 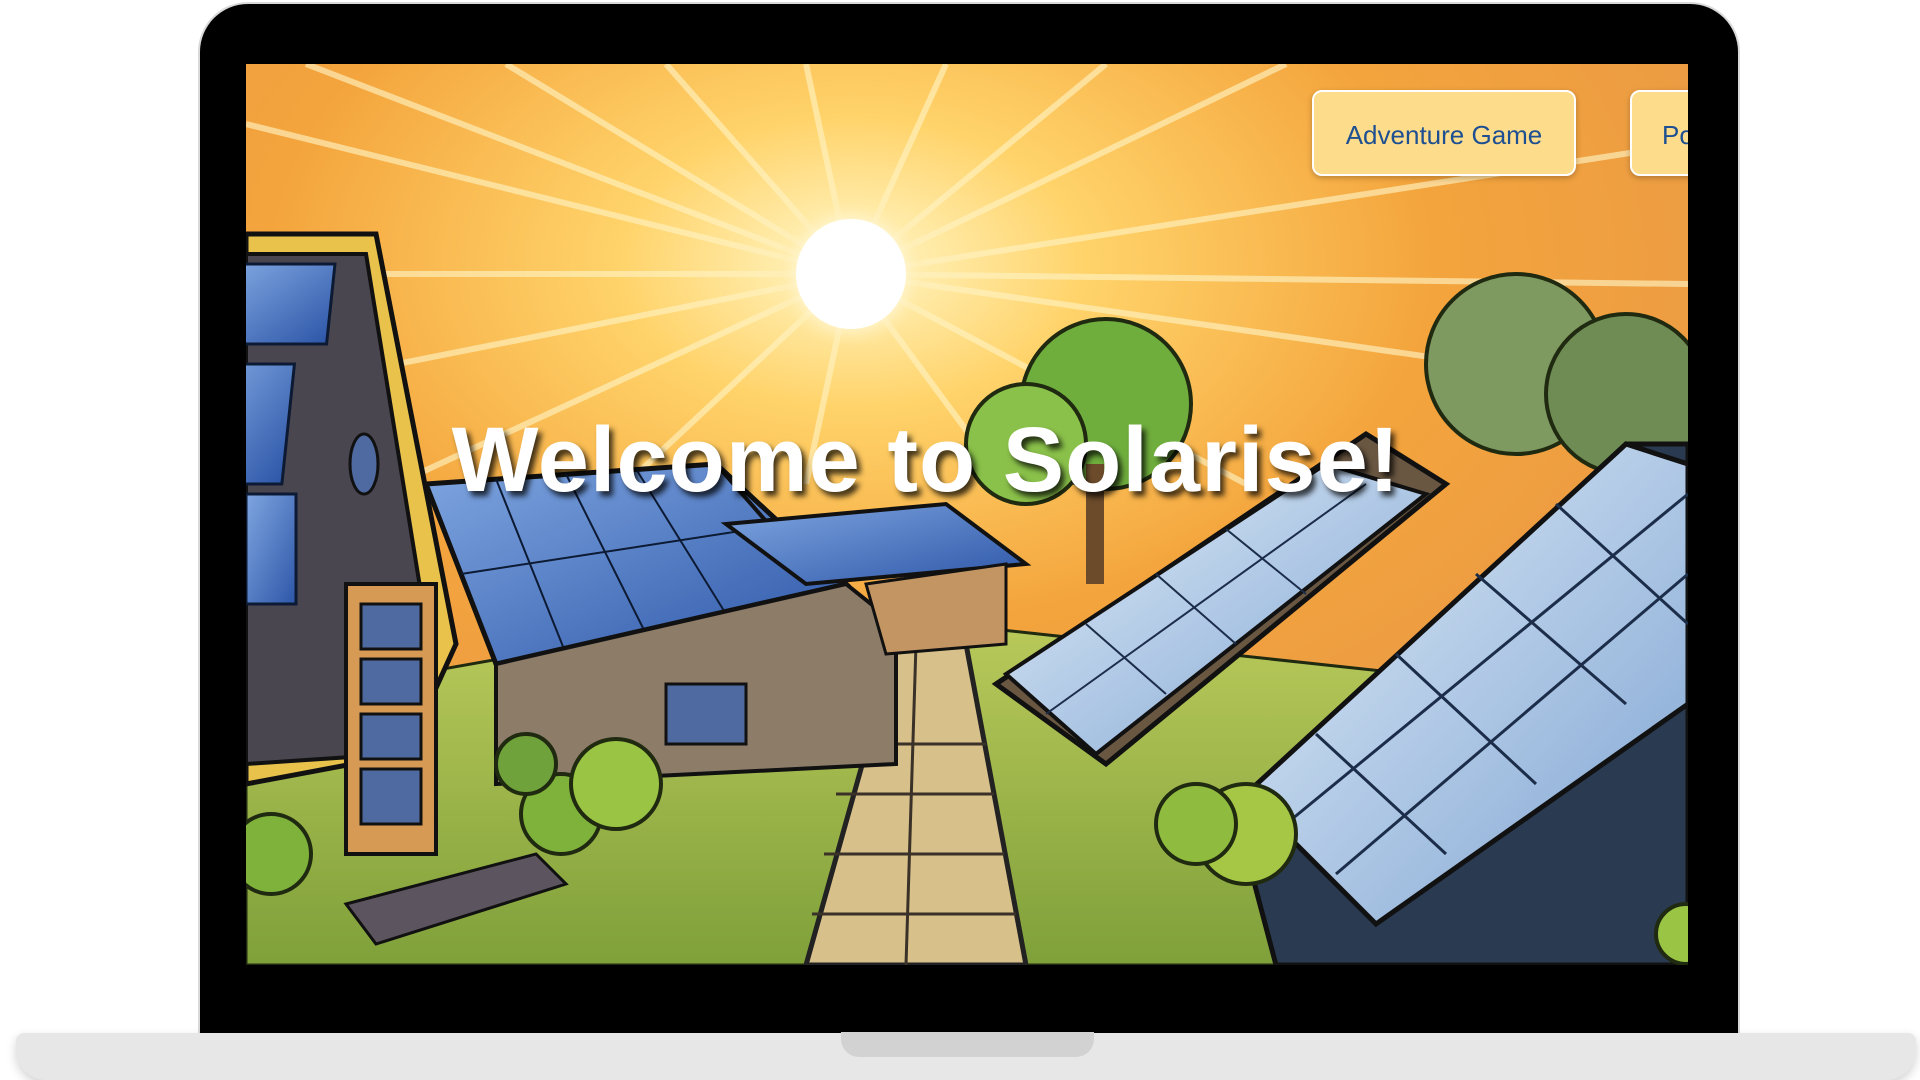 What do you see at coordinates (967, 1044) in the screenshot?
I see `laptop-notch` at bounding box center [967, 1044].